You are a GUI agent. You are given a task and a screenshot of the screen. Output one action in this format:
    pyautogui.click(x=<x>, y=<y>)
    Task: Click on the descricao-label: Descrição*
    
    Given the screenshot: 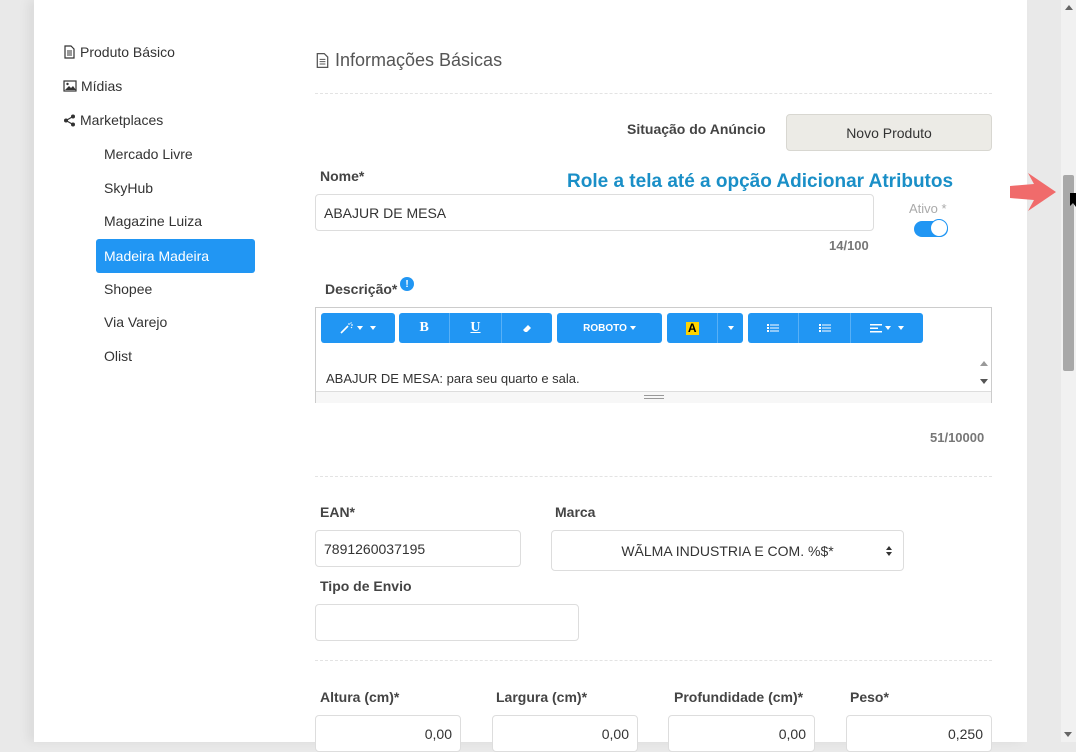 What is the action you would take?
    pyautogui.click(x=361, y=289)
    